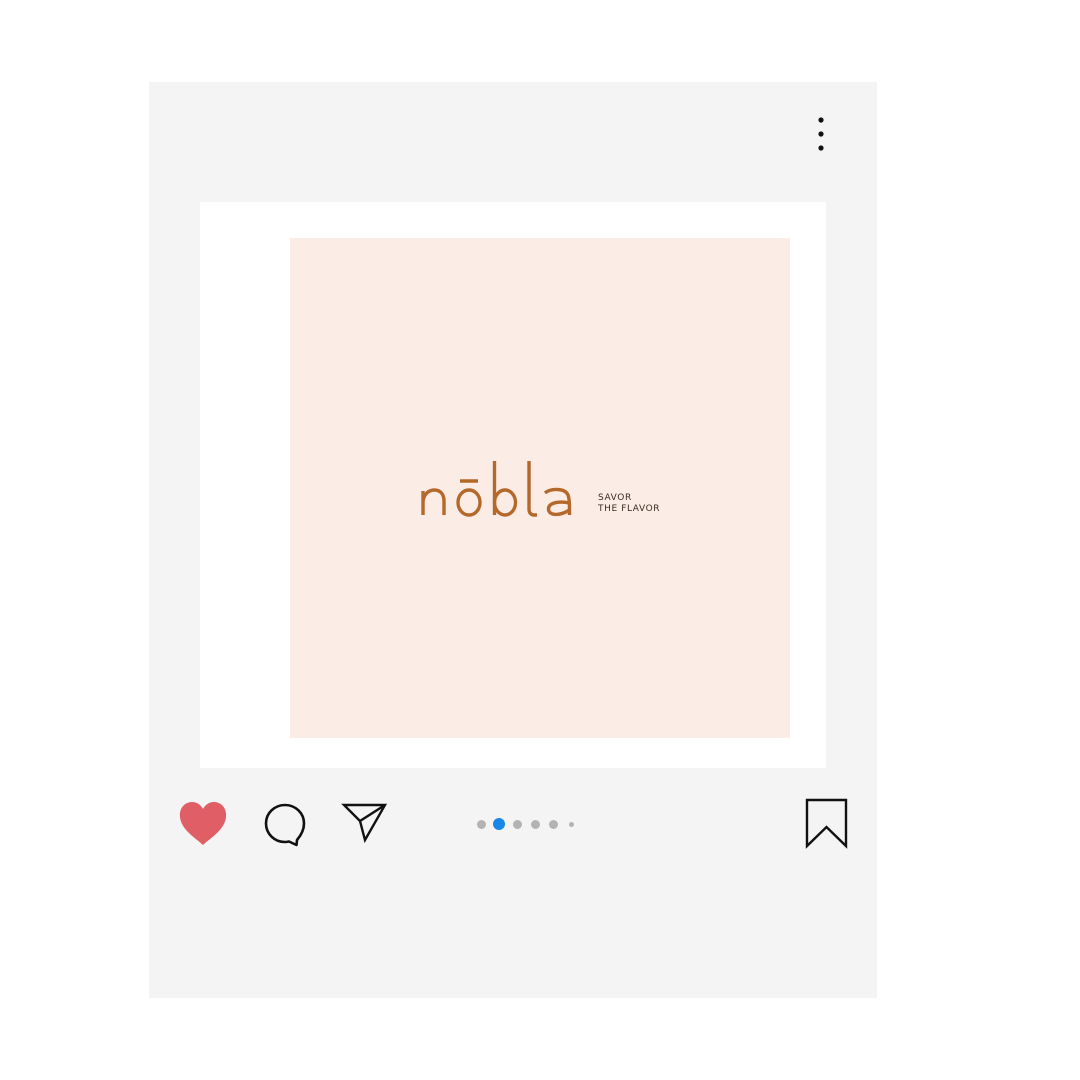  I want to click on comment-bubble-icon, so click(285, 825).